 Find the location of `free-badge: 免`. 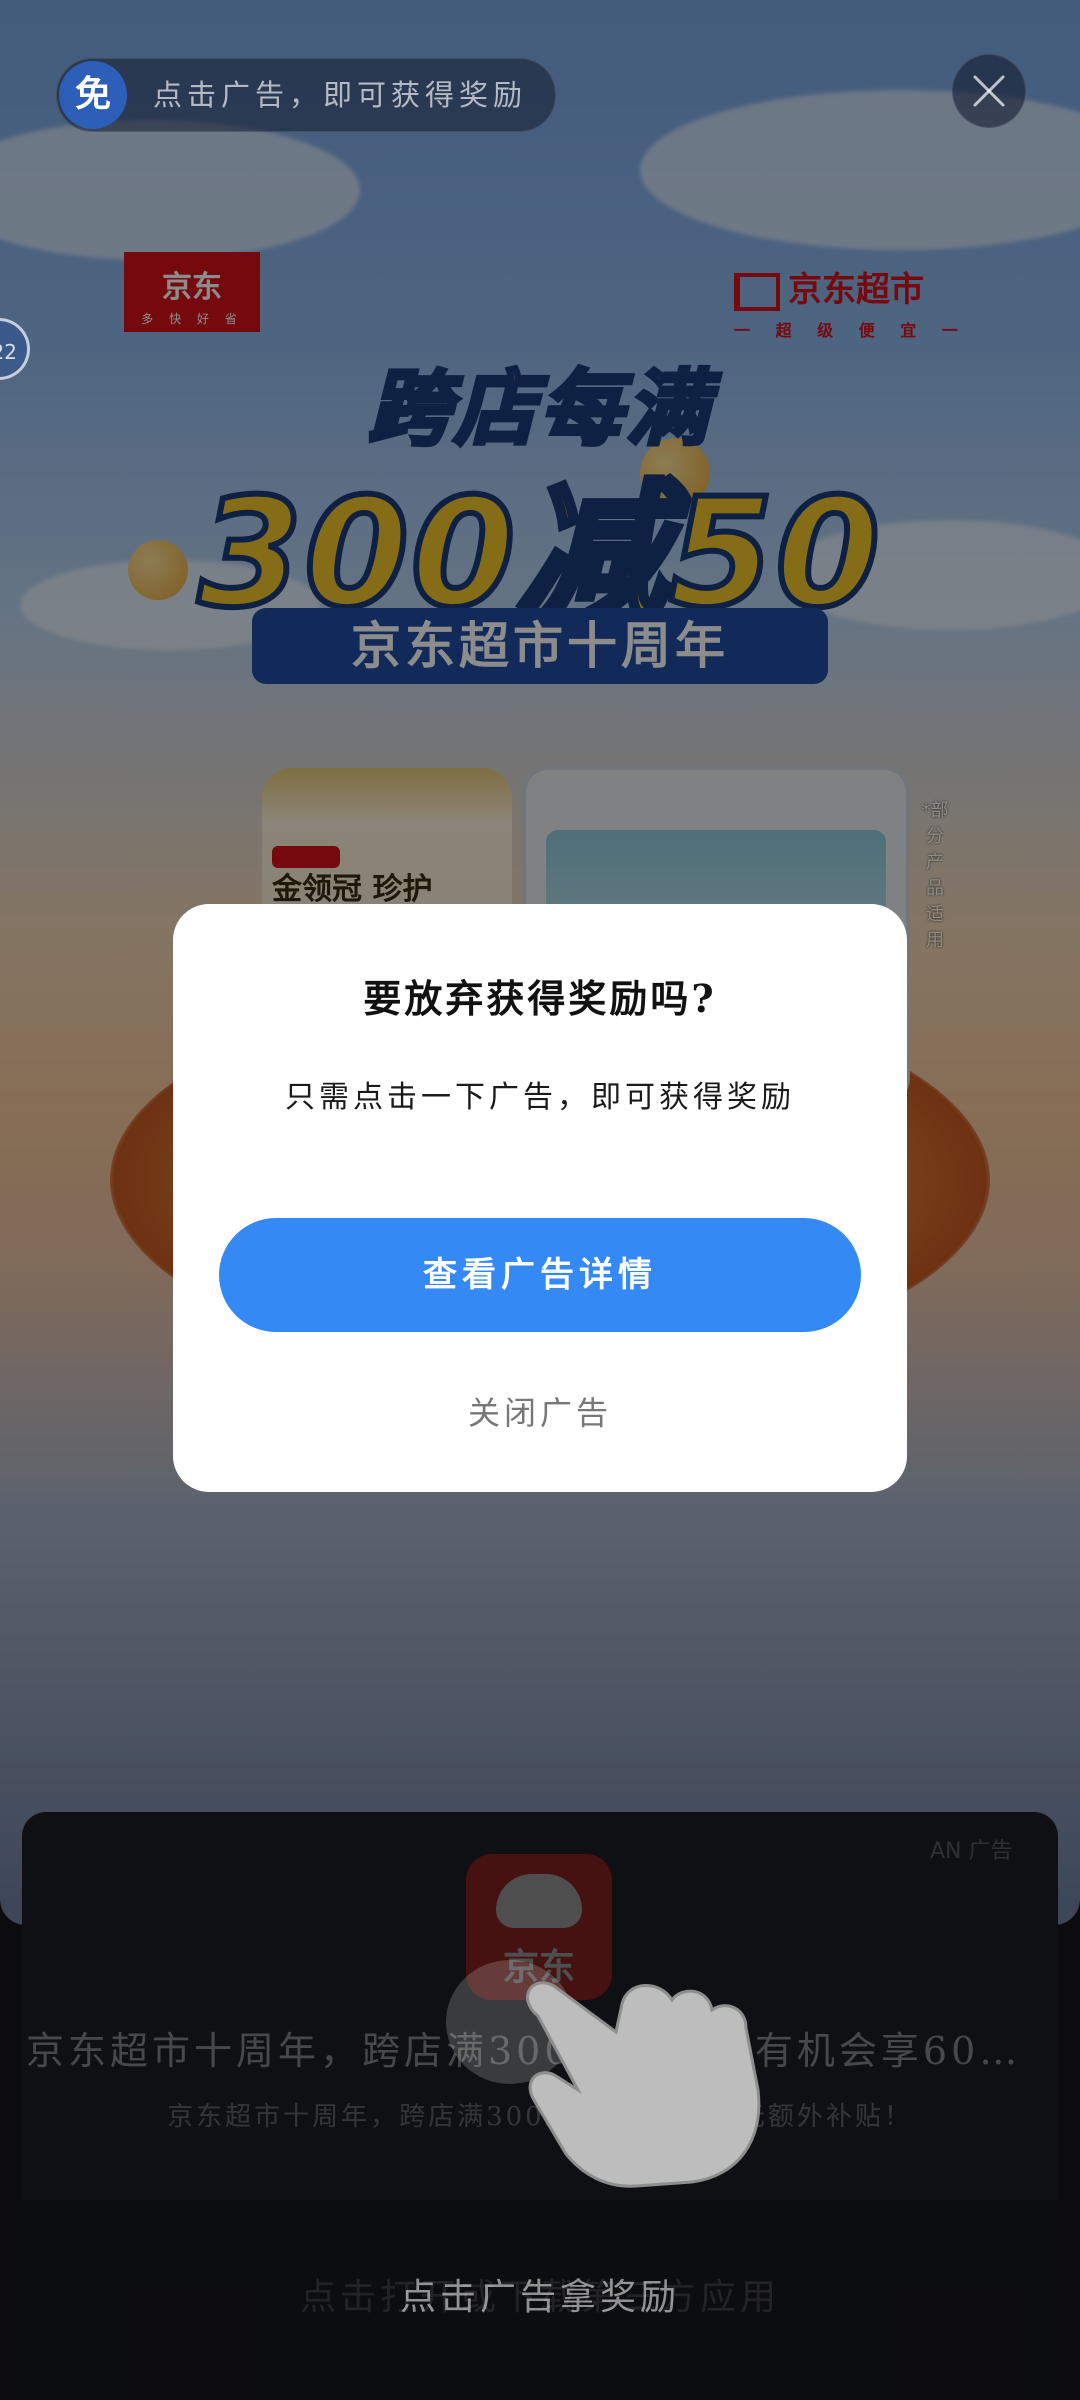

free-badge: 免 is located at coordinates (93, 95).